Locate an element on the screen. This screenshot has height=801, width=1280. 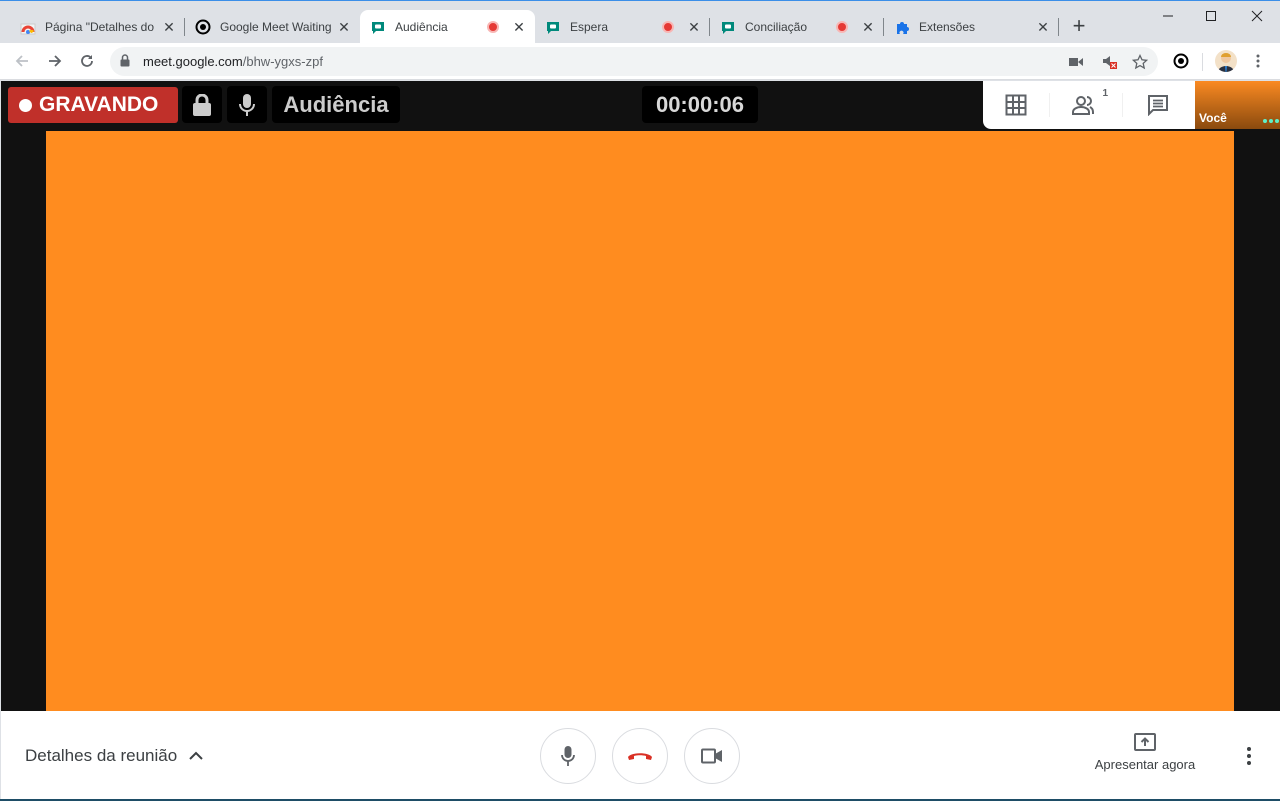
meeting-details-label: Detalhes da reunião is located at coordinates (101, 755).